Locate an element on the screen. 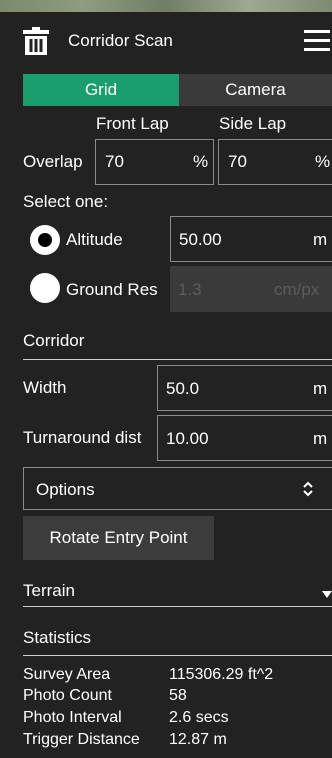 The height and width of the screenshot is (758, 332). side-lap-unit: % is located at coordinates (323, 161).